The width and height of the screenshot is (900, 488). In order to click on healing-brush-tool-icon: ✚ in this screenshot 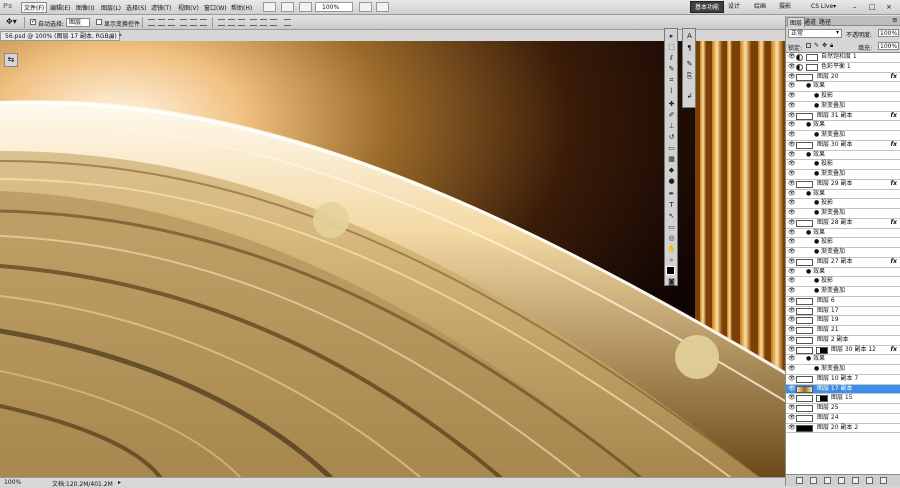, I will do `click(671, 104)`.